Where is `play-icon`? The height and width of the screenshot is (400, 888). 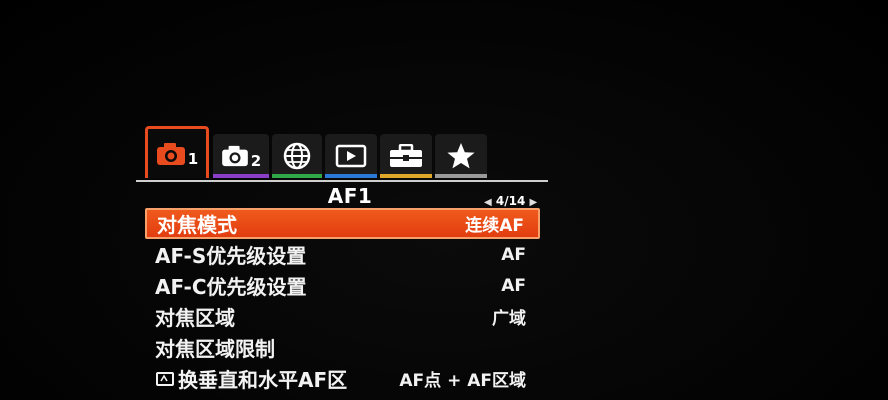
play-icon is located at coordinates (351, 156).